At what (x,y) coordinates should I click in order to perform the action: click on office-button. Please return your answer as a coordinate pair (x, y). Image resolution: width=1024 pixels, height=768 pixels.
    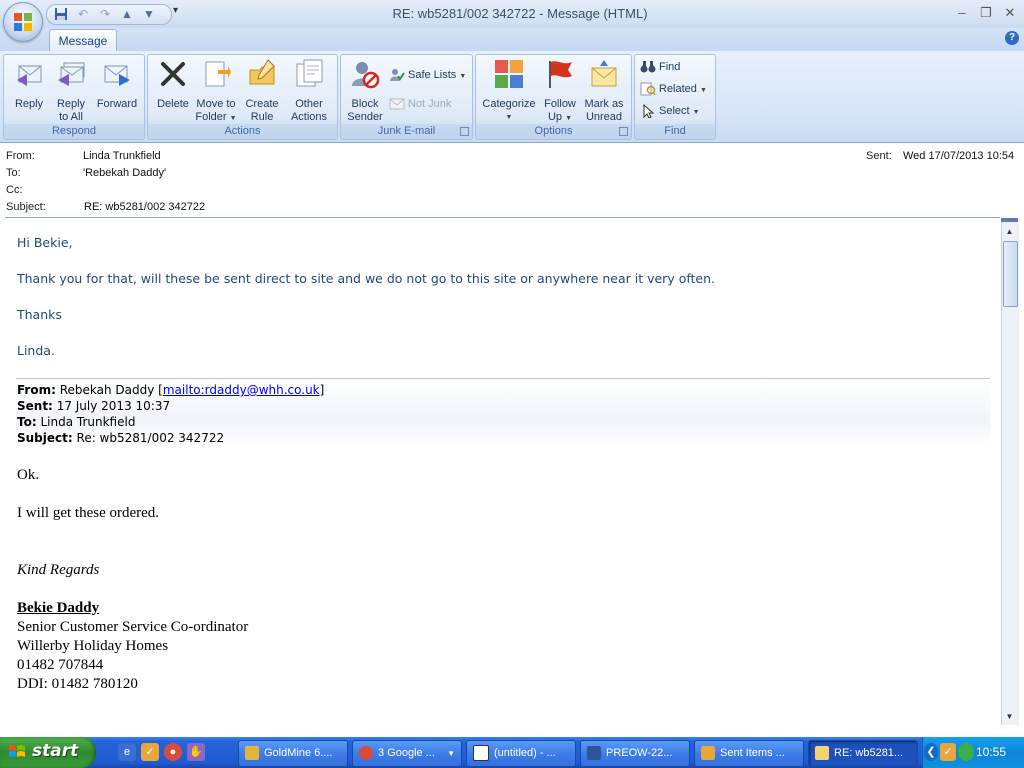
    Looking at the image, I should click on (23, 22).